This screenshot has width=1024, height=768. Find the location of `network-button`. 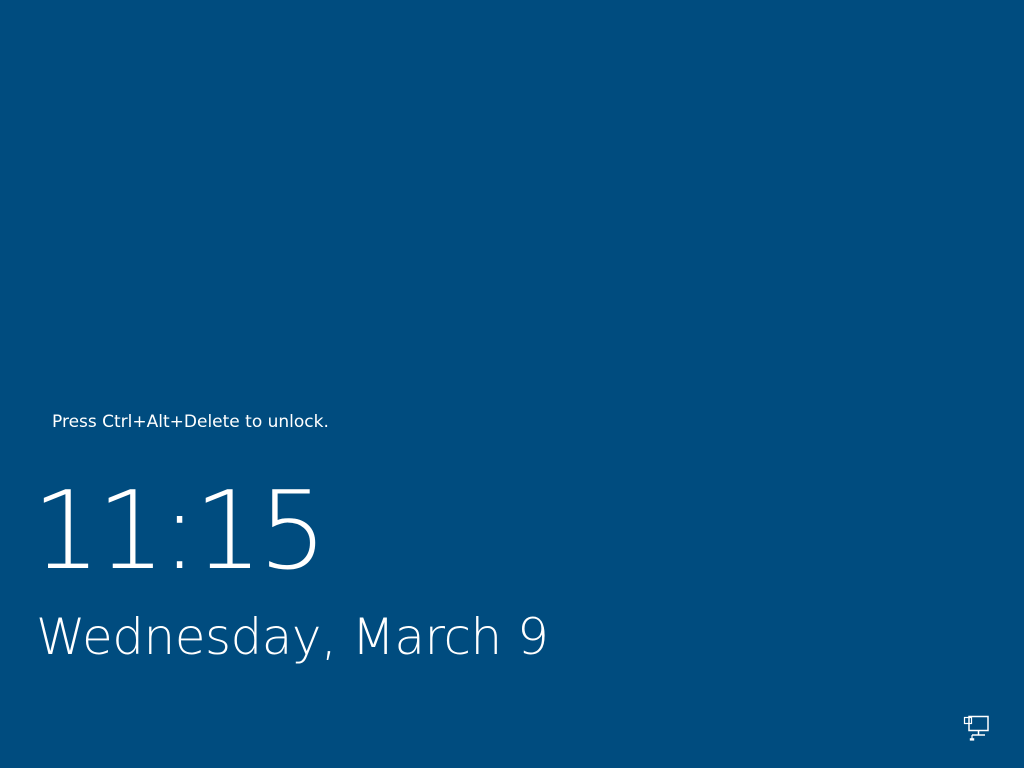

network-button is located at coordinates (976, 728).